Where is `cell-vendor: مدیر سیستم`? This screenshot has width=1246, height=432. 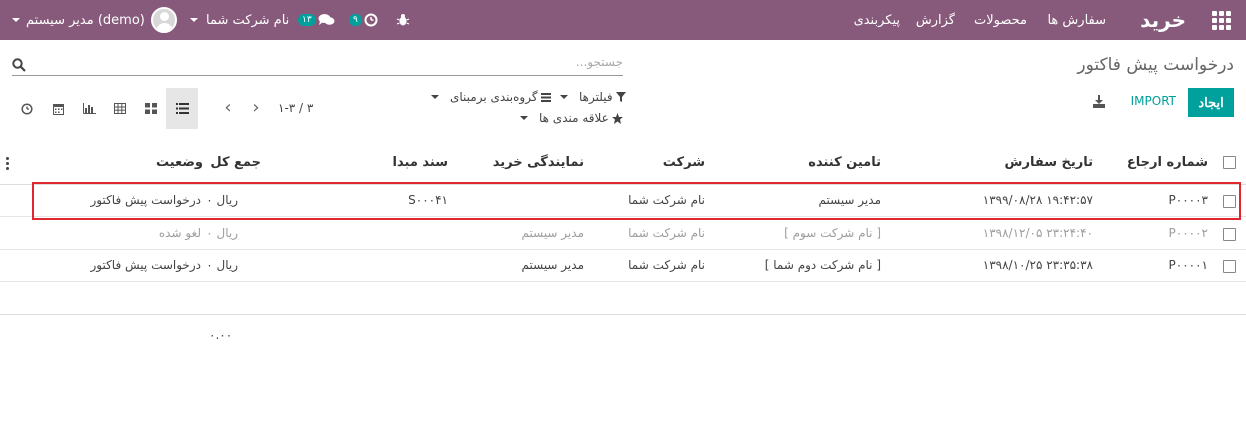 cell-vendor: مدیر سیستم is located at coordinates (850, 200).